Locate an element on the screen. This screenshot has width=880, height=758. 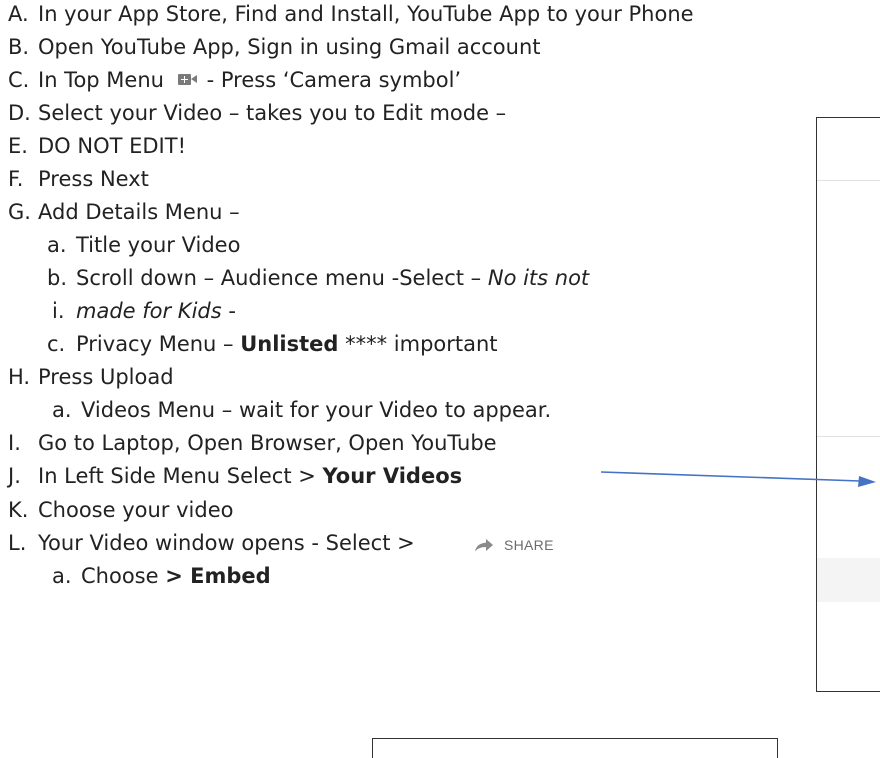
step-marker: E. is located at coordinates (18, 146).